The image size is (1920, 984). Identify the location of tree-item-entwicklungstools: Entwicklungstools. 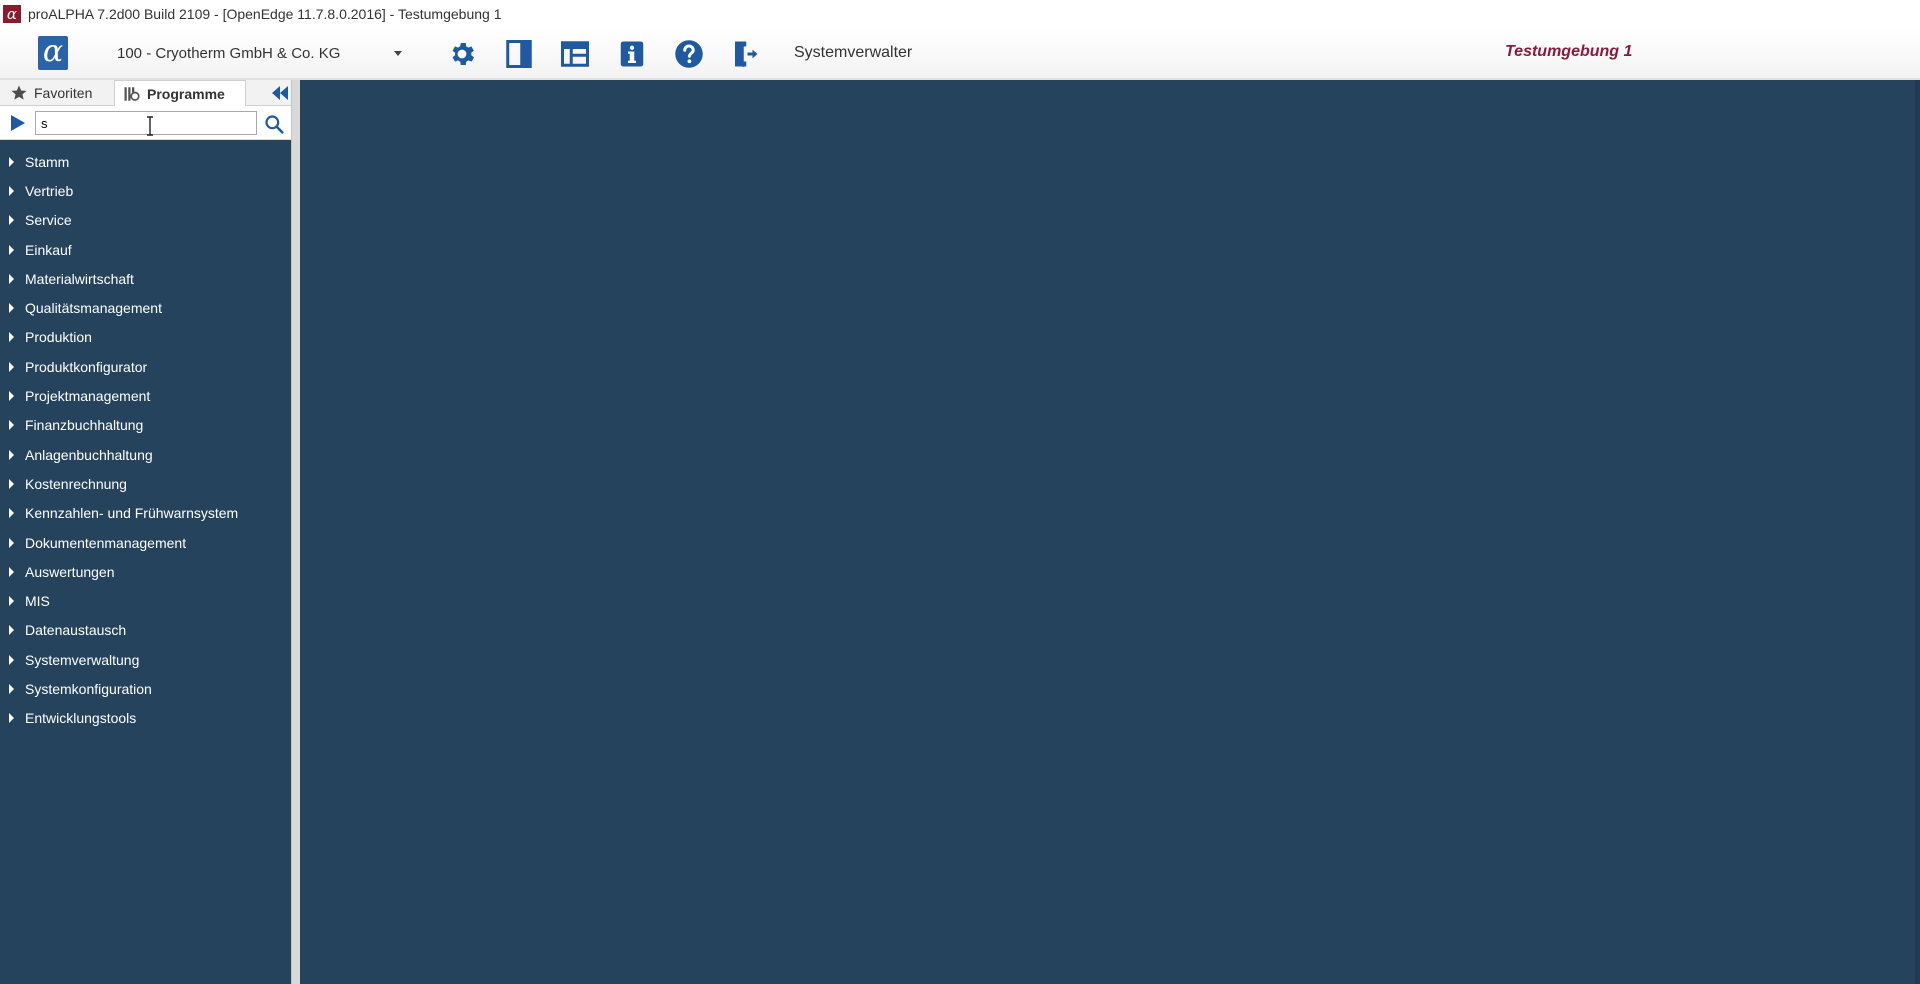
(145, 718).